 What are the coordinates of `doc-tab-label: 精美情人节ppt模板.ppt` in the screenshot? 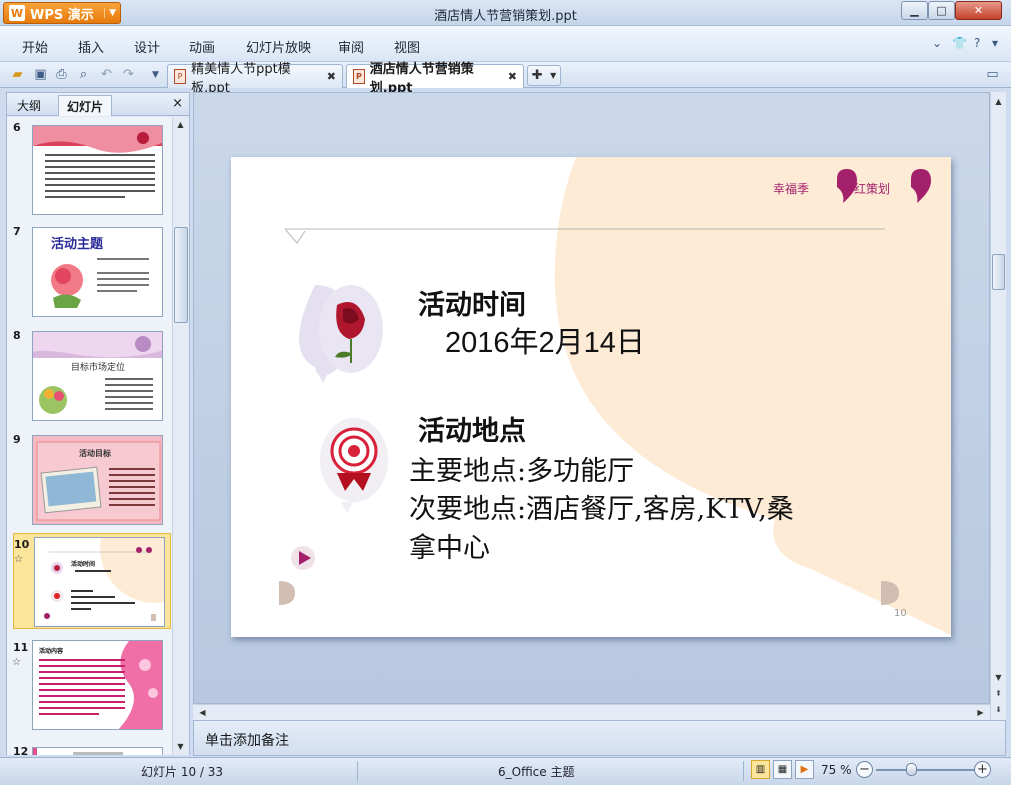 It's located at (241, 78).